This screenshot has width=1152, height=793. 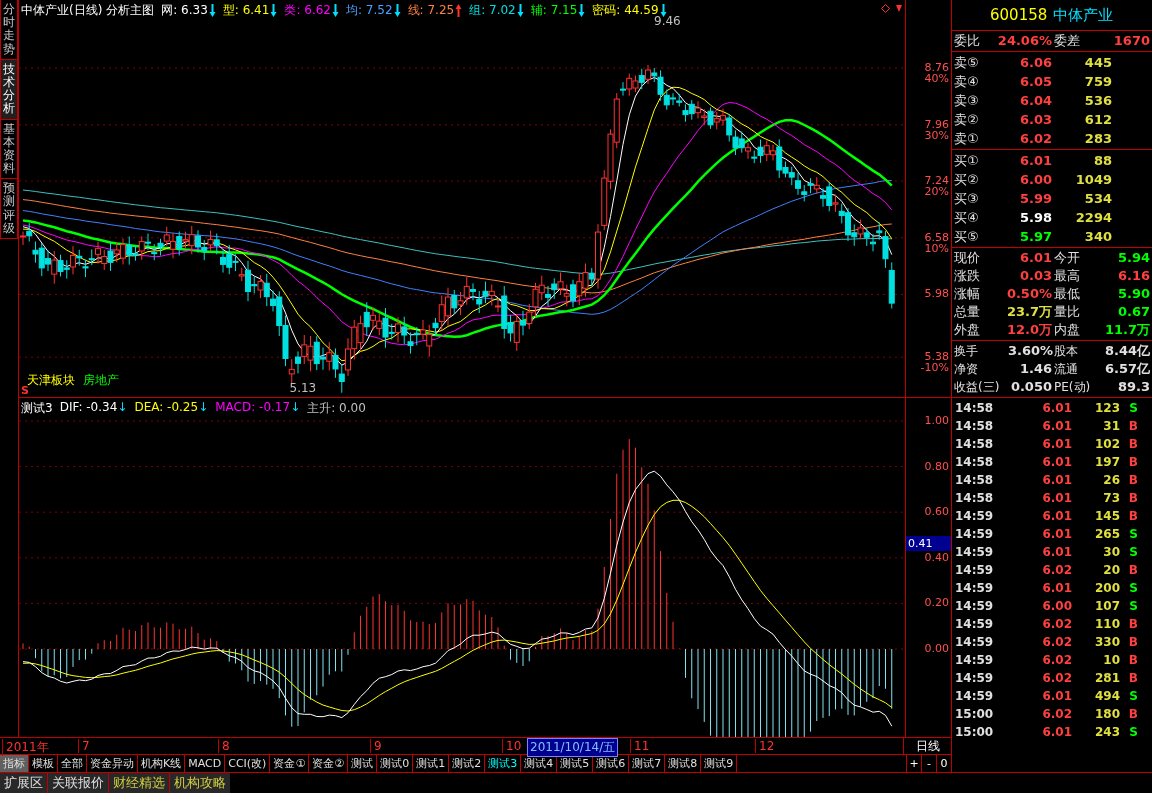 What do you see at coordinates (966, 139) in the screenshot?
I see `order-level-label: 卖①` at bounding box center [966, 139].